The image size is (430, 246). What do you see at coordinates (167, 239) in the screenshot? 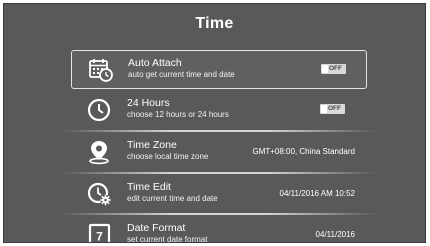
I see `setting-description: set current date format` at bounding box center [167, 239].